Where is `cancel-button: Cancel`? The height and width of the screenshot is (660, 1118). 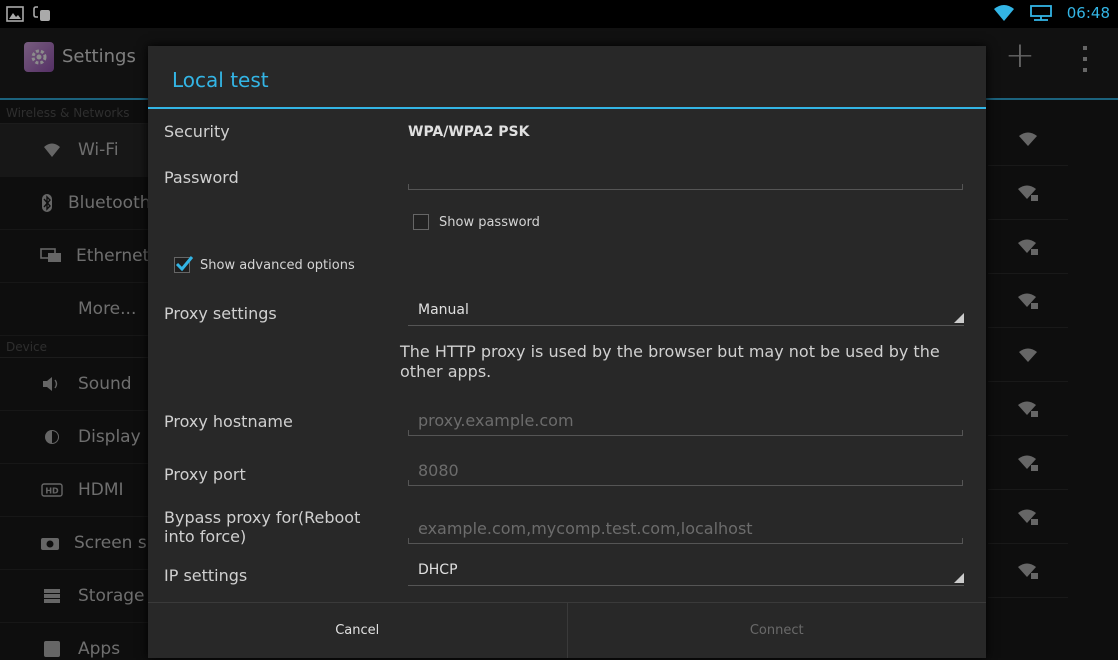
cancel-button: Cancel is located at coordinates (358, 630).